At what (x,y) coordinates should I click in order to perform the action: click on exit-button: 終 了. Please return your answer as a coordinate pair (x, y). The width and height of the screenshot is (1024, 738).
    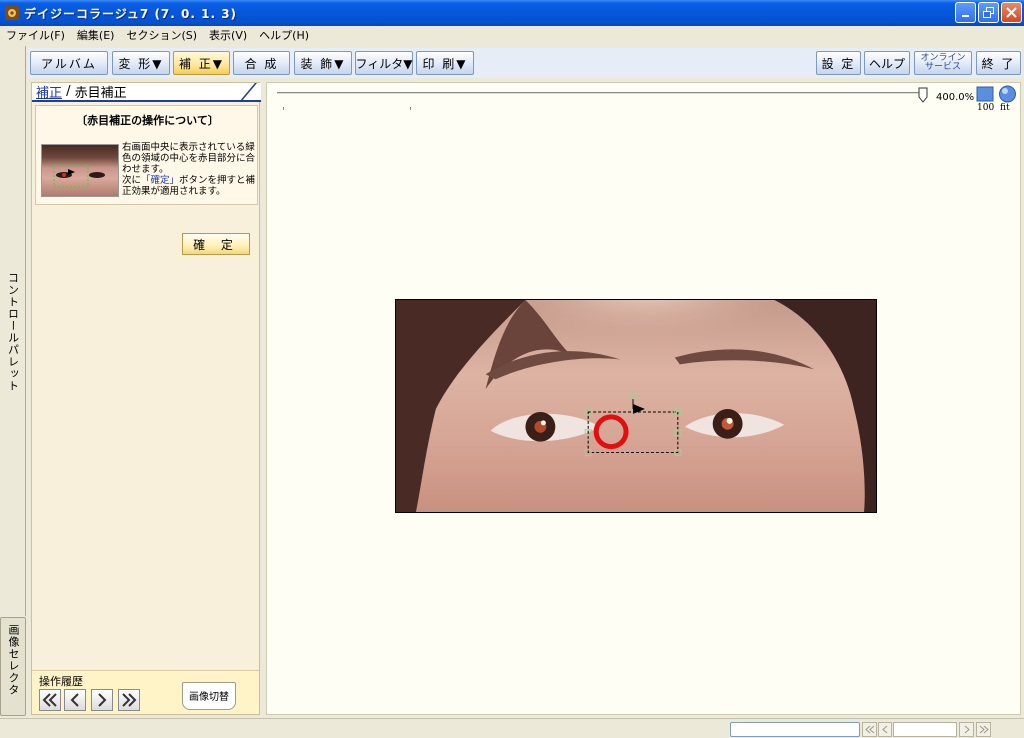
    Looking at the image, I should click on (998, 63).